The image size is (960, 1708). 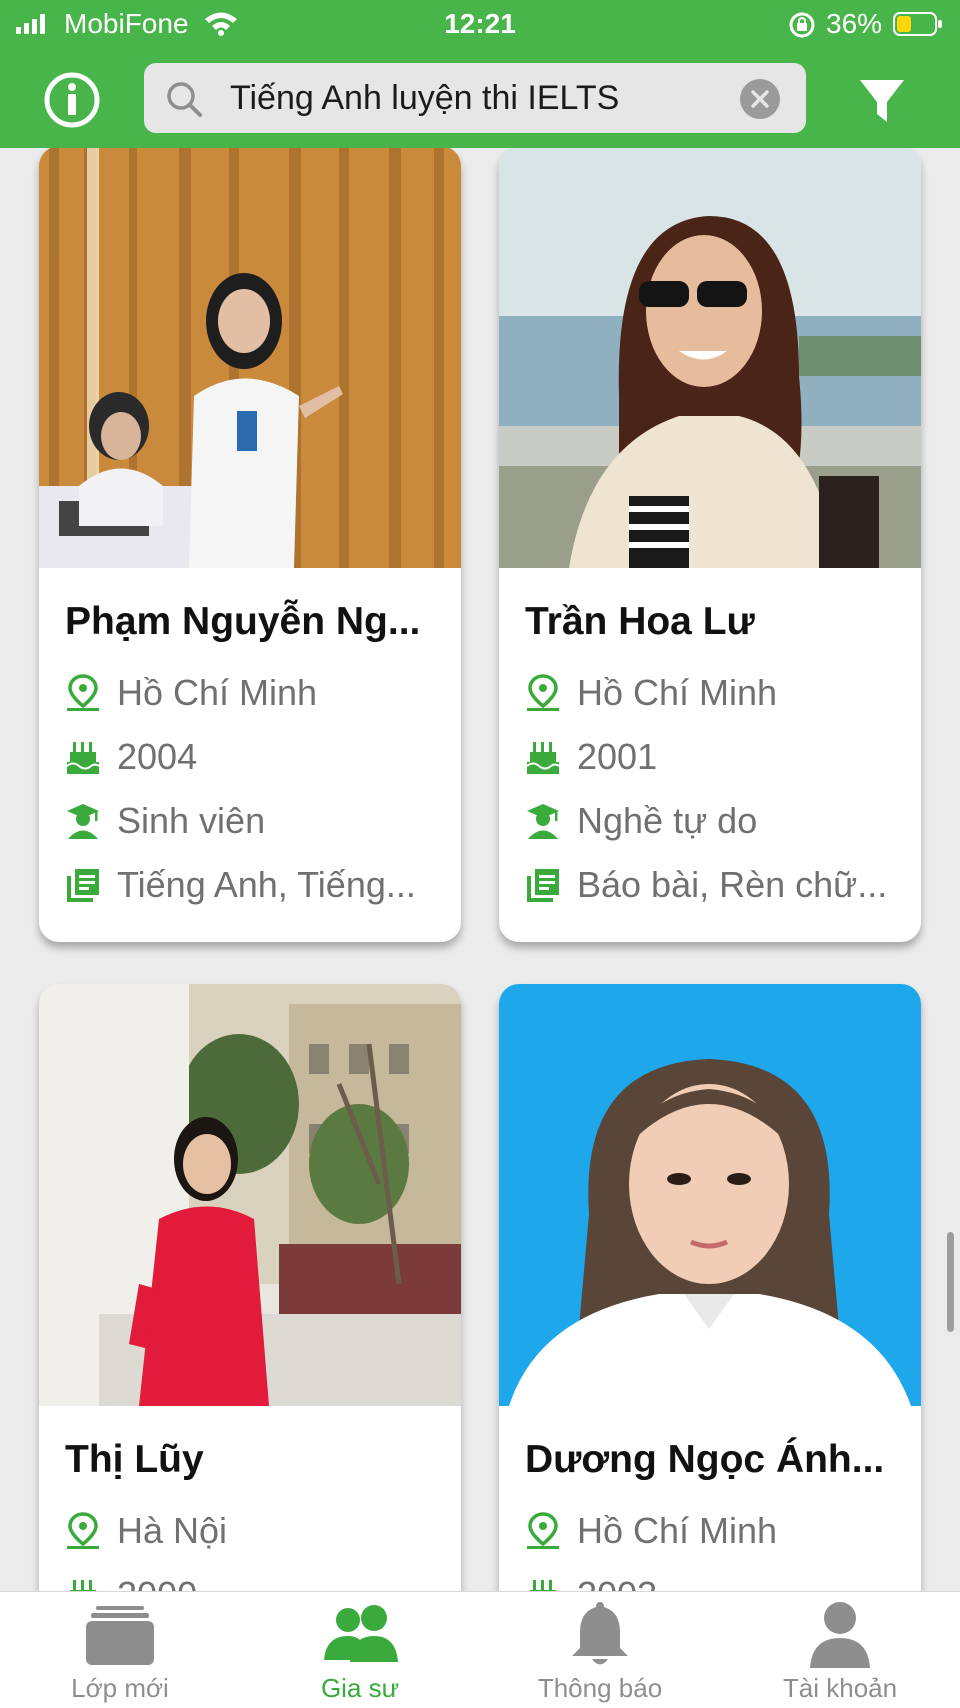 What do you see at coordinates (720, 821) in the screenshot?
I see `tutor-occupation: Nghề tự do` at bounding box center [720, 821].